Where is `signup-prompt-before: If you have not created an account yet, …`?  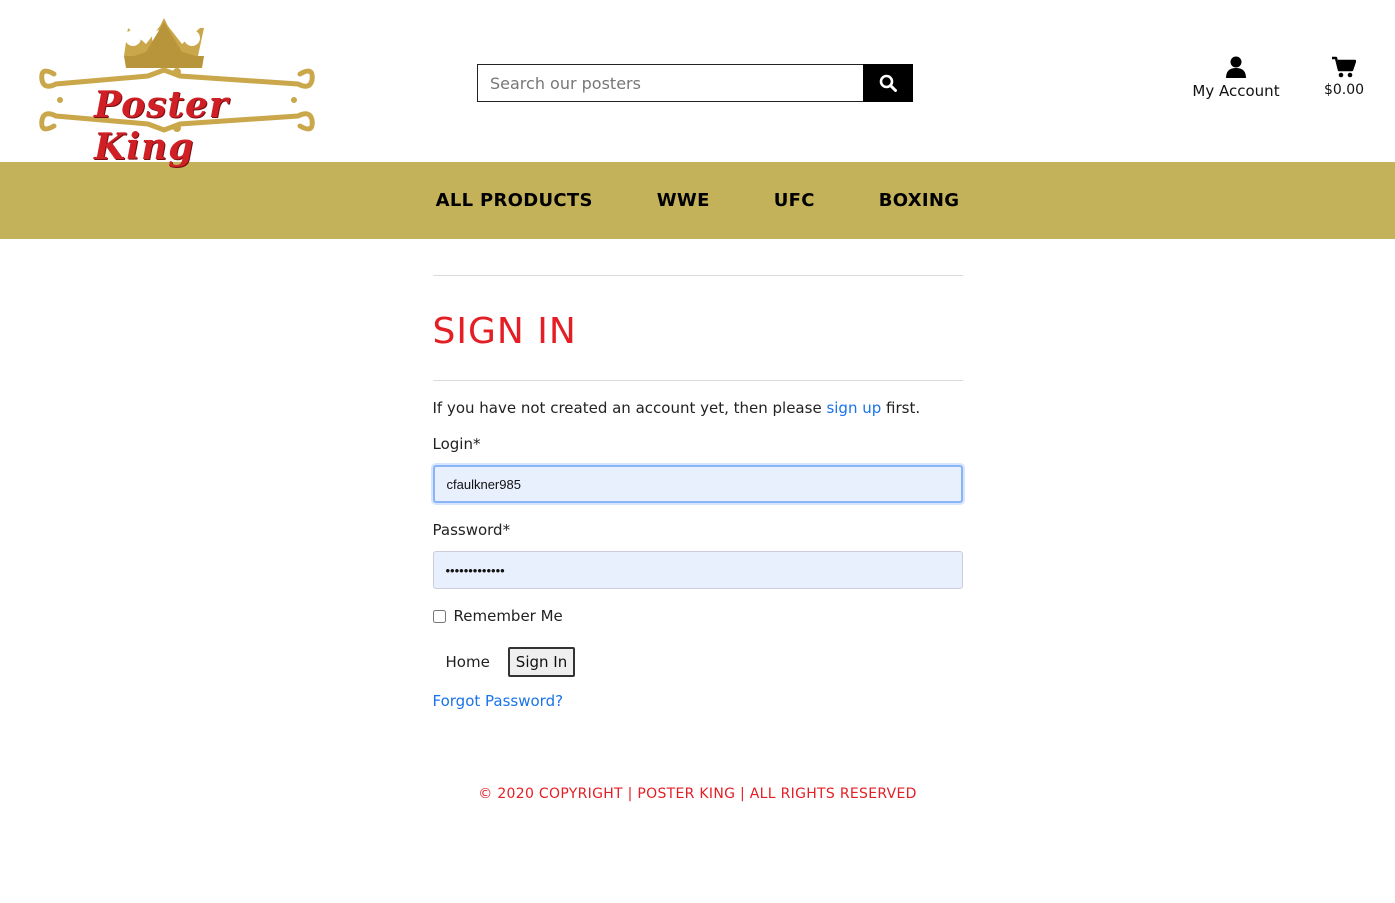 signup-prompt-before: If you have not created an account yet, … is located at coordinates (629, 408).